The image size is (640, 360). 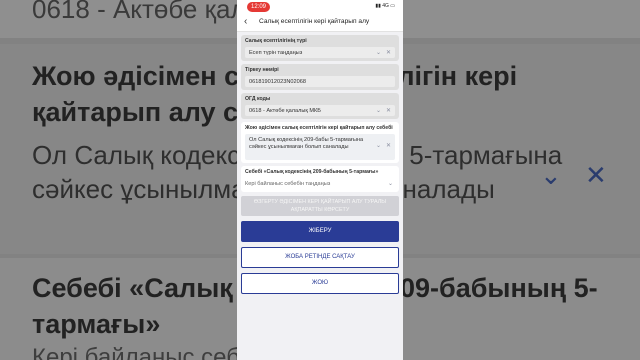 I want to click on page-title: Салық есептілігін кері қайтарып алу, so click(x=314, y=21).